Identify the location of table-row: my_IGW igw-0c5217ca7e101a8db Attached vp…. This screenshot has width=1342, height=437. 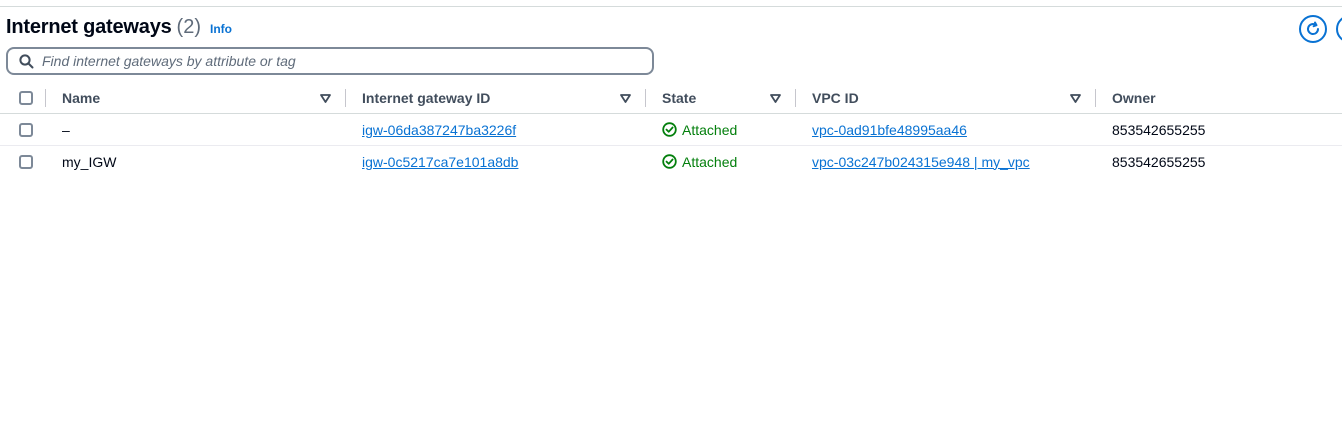
(671, 161).